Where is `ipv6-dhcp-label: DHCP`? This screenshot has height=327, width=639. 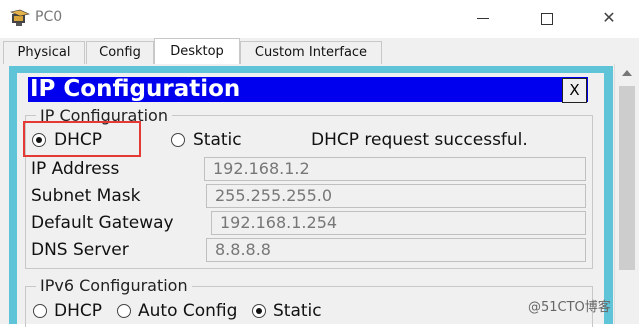 ipv6-dhcp-label: DHCP is located at coordinates (78, 311).